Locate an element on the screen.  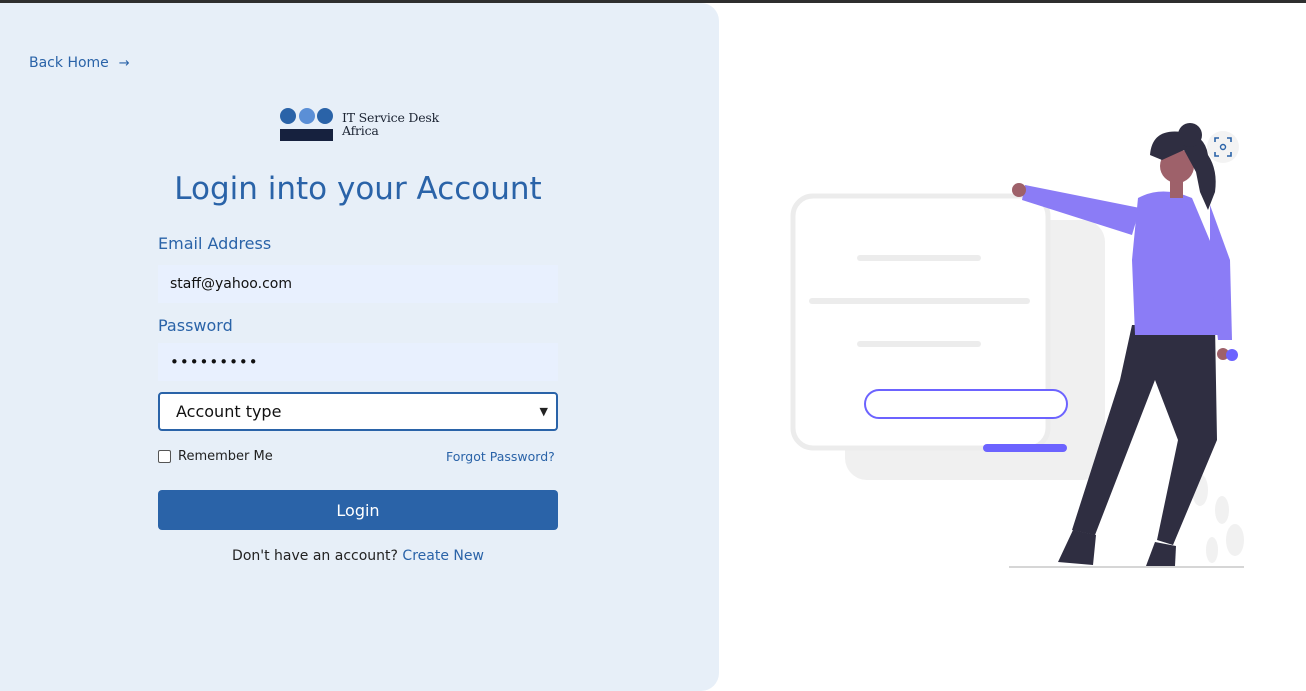
logo-mark-icon is located at coordinates (307, 124).